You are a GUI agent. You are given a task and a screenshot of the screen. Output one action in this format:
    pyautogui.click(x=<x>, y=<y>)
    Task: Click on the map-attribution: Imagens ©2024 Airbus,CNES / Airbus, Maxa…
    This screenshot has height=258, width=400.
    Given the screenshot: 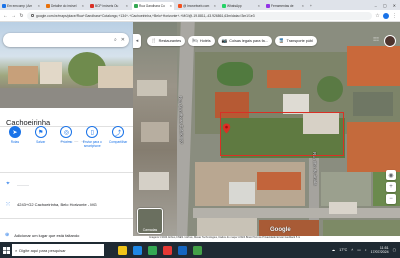 What is the action you would take?
    pyautogui.click(x=273, y=238)
    